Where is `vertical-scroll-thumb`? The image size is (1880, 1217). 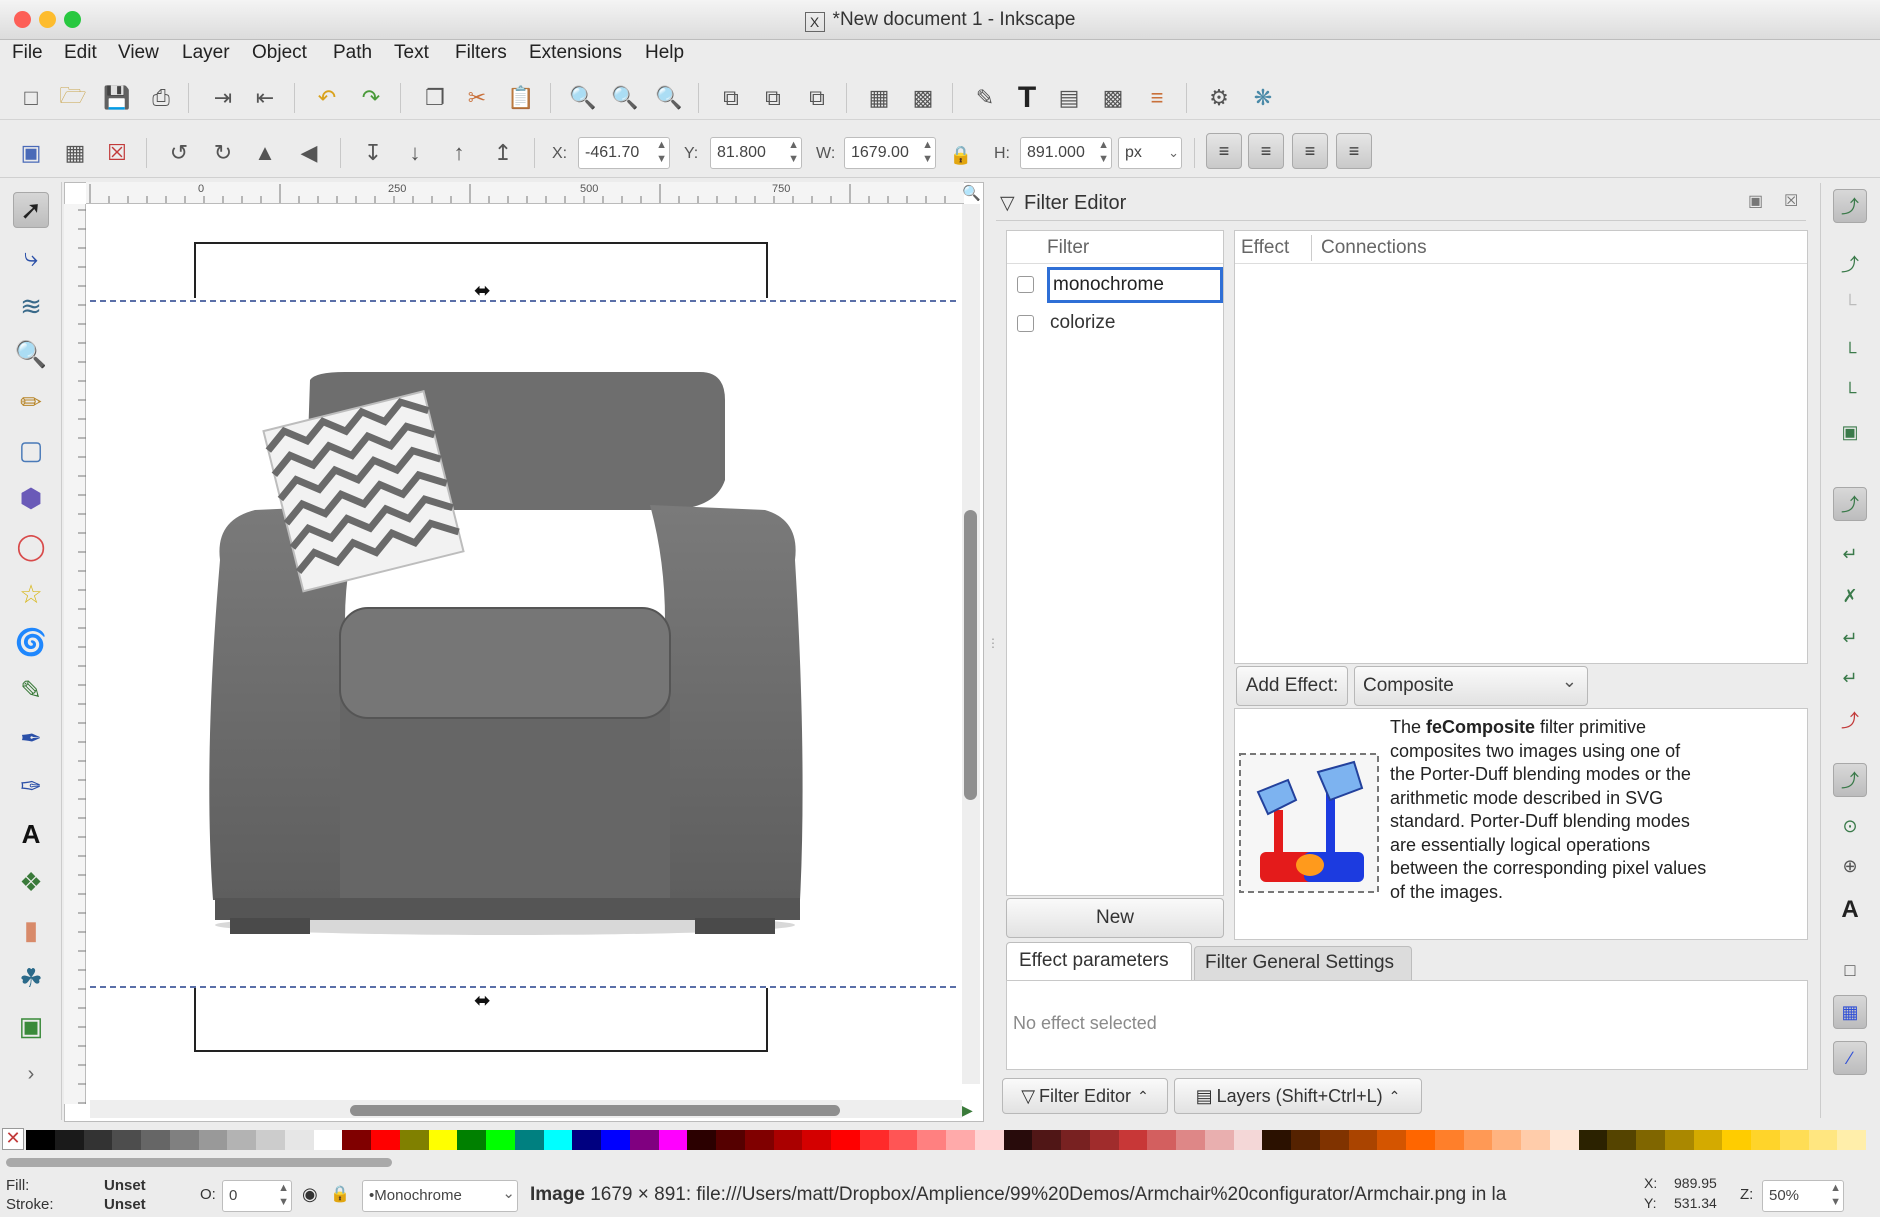 vertical-scroll-thumb is located at coordinates (970, 655).